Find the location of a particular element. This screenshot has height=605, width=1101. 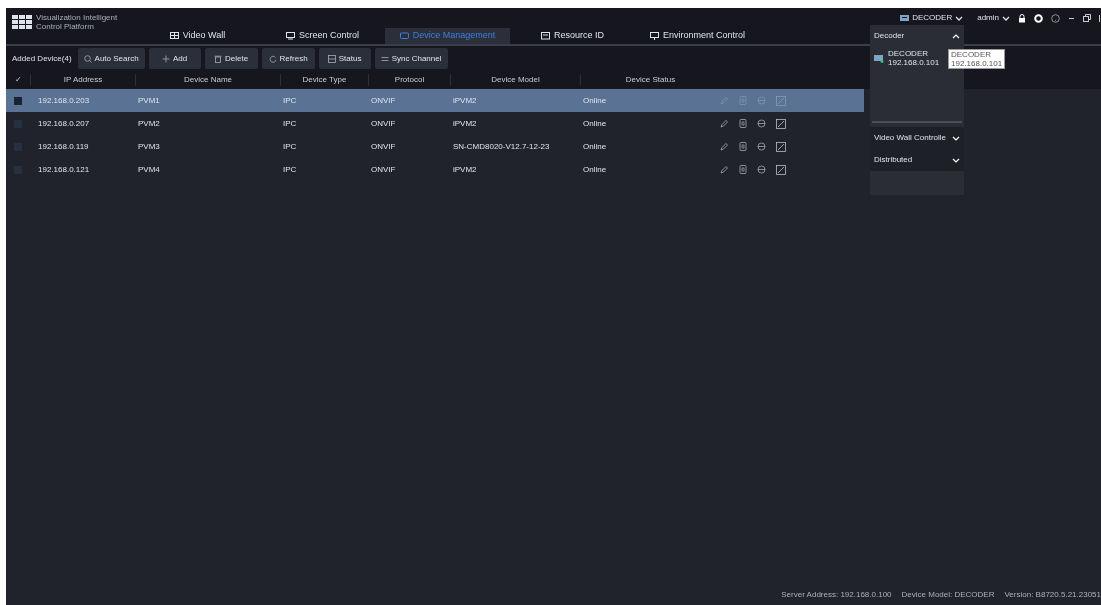

device-name: DECODER is located at coordinates (908, 53).